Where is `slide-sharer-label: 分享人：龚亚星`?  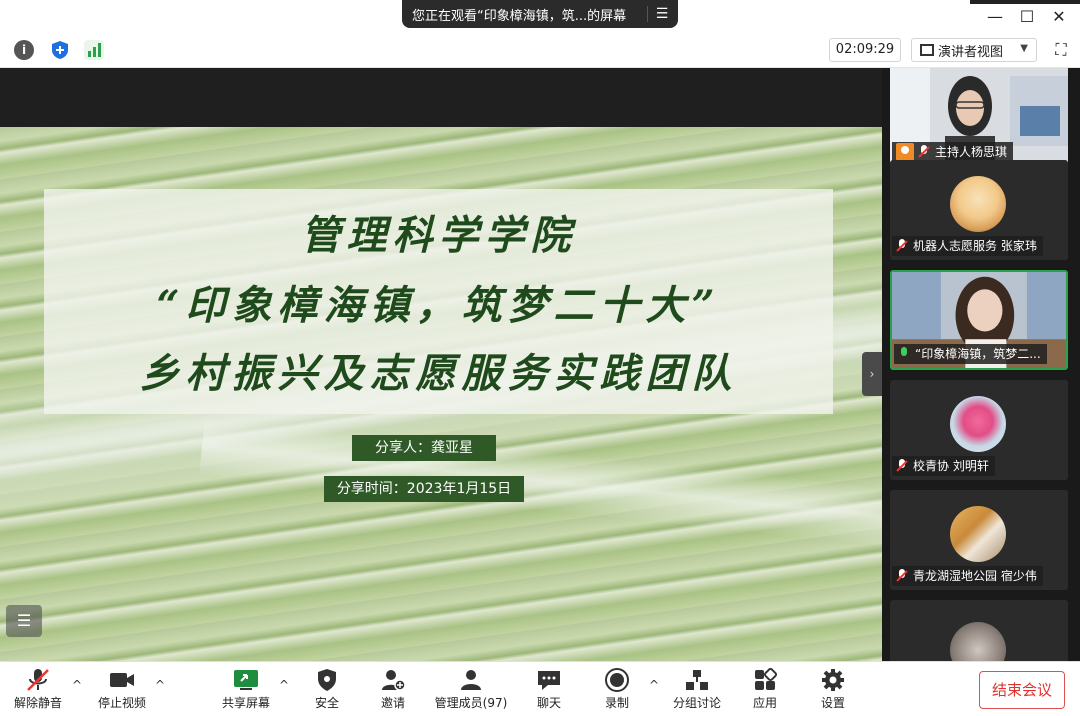 slide-sharer-label: 分享人：龚亚星 is located at coordinates (424, 448).